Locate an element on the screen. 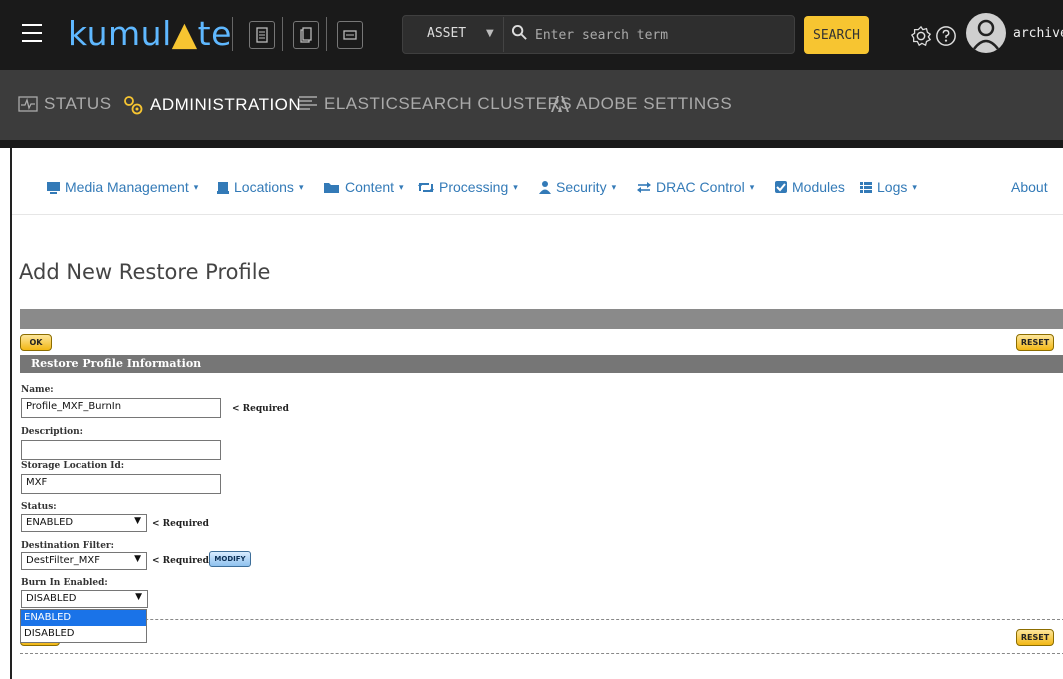  folder-icon is located at coordinates (331, 187).